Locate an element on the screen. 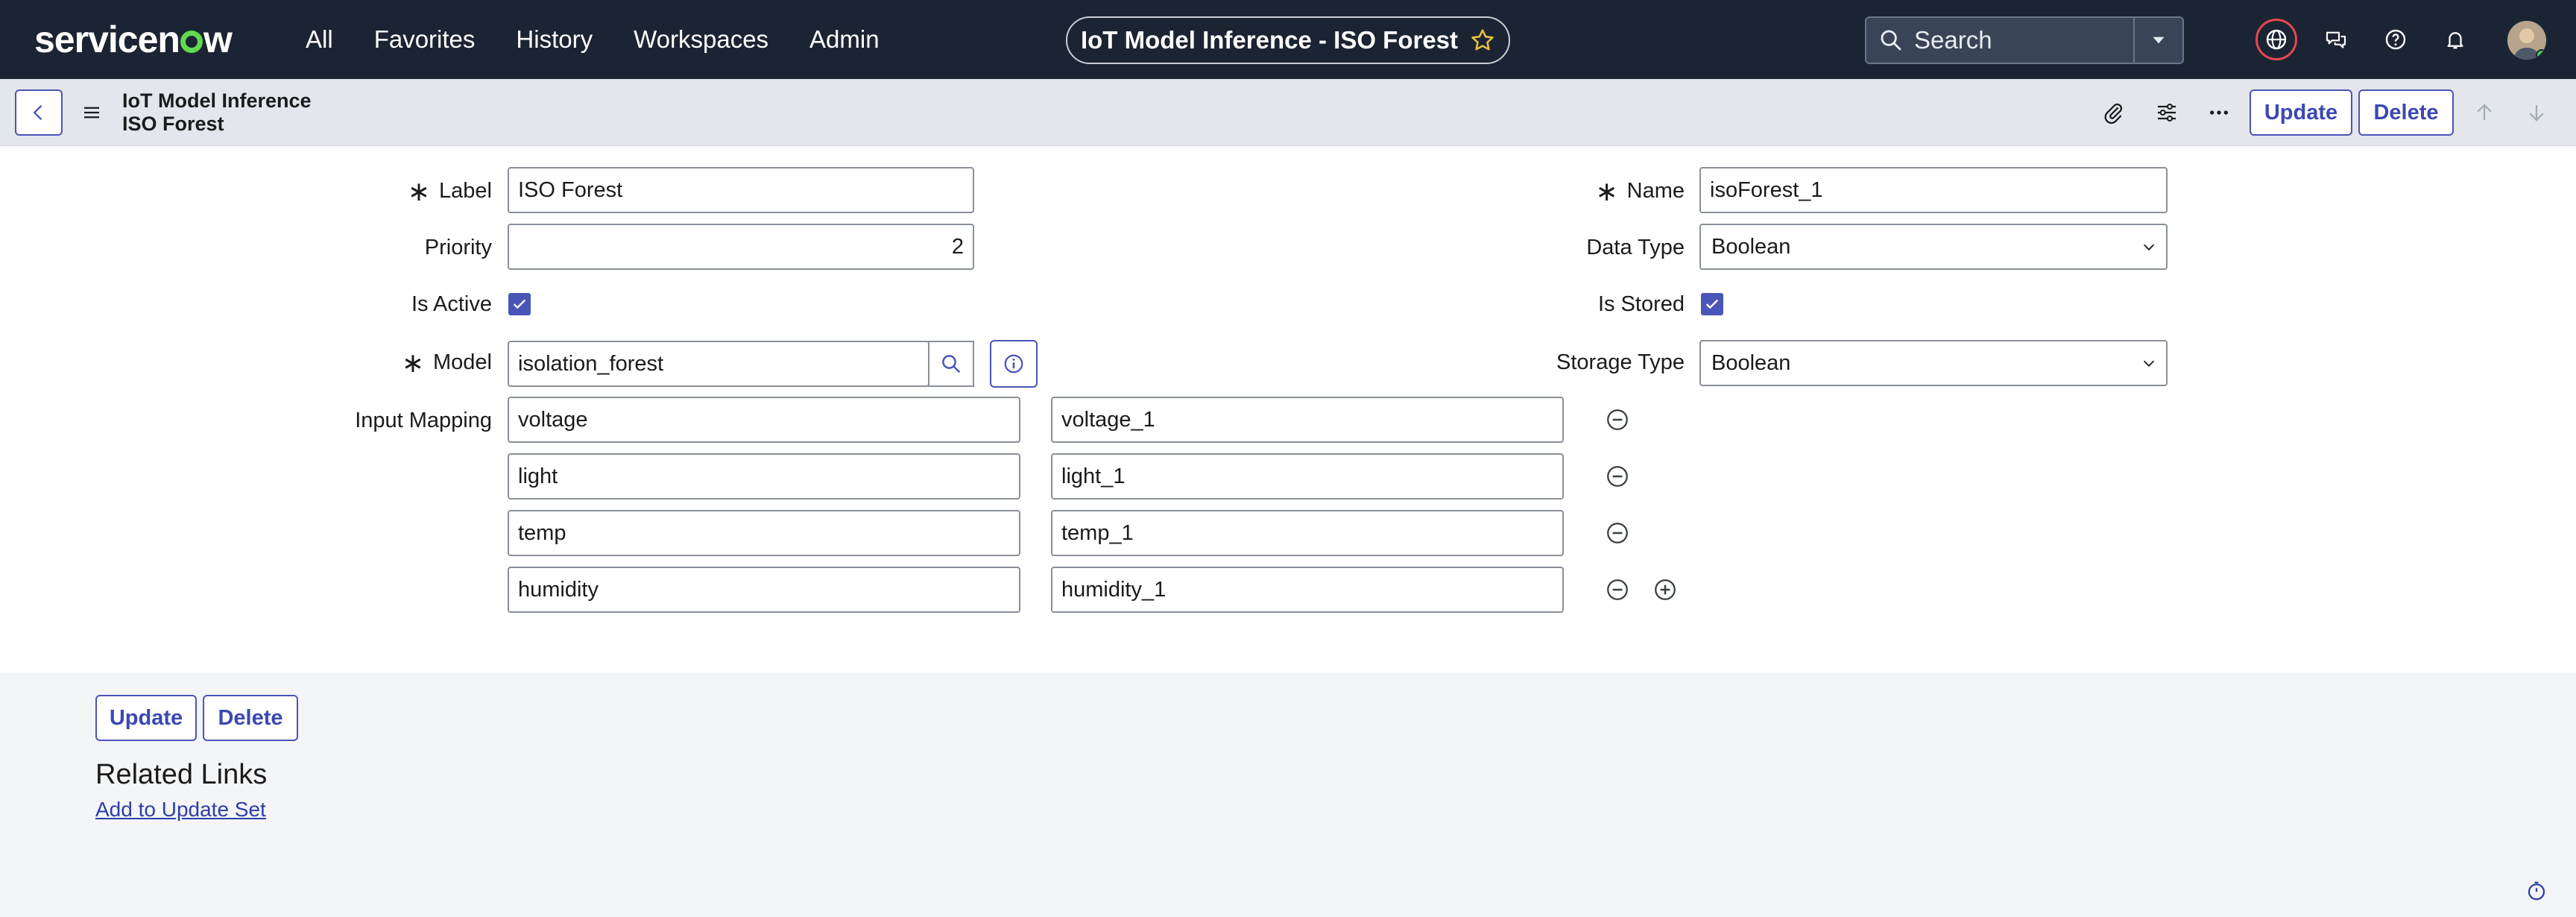  nav-menu-all: All is located at coordinates (319, 39).